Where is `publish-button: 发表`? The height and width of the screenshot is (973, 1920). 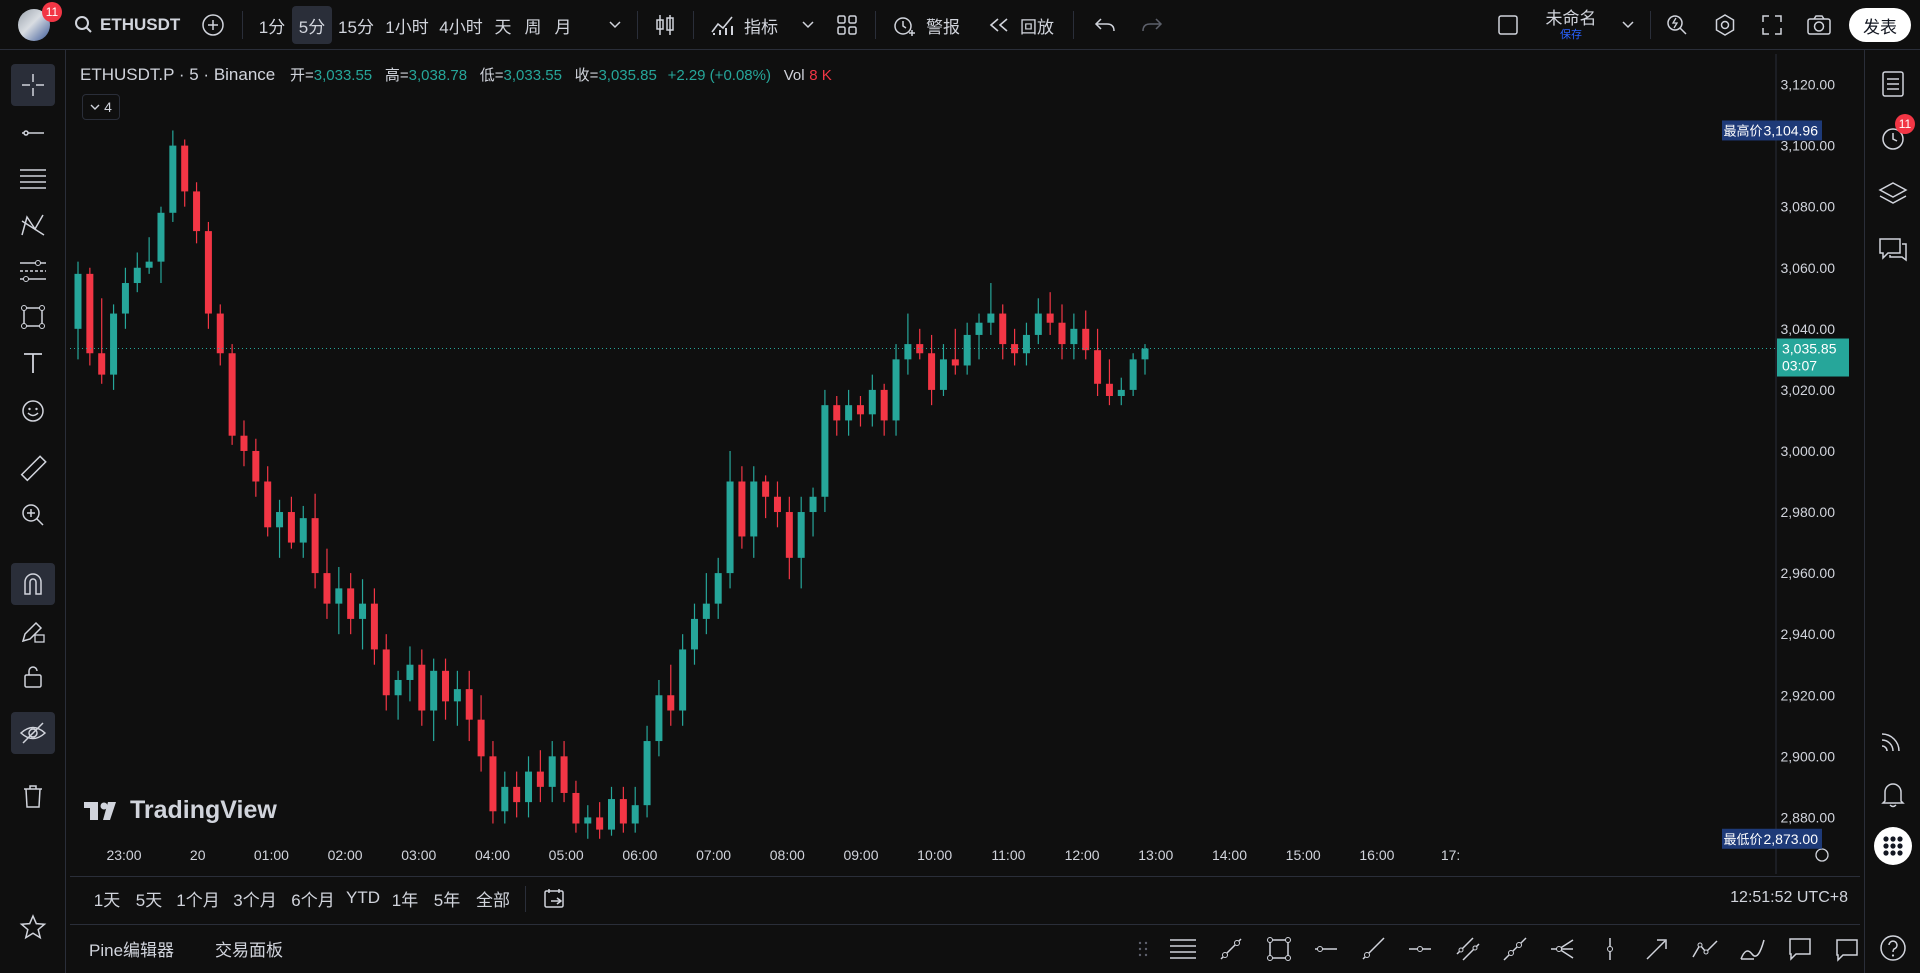
publish-button: 发表 is located at coordinates (1880, 25).